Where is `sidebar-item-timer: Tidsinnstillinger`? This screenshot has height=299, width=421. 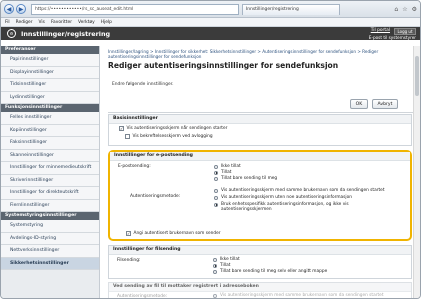
sidebar-item-timer: Tidsinnstillinger is located at coordinates (50, 85).